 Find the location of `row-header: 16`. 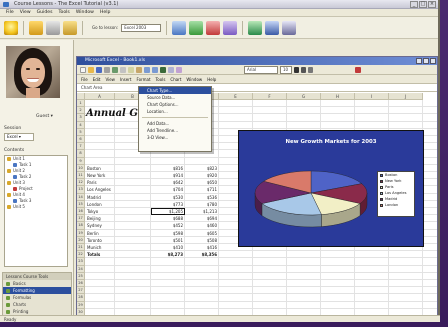

row-header: 16 is located at coordinates (81, 212).